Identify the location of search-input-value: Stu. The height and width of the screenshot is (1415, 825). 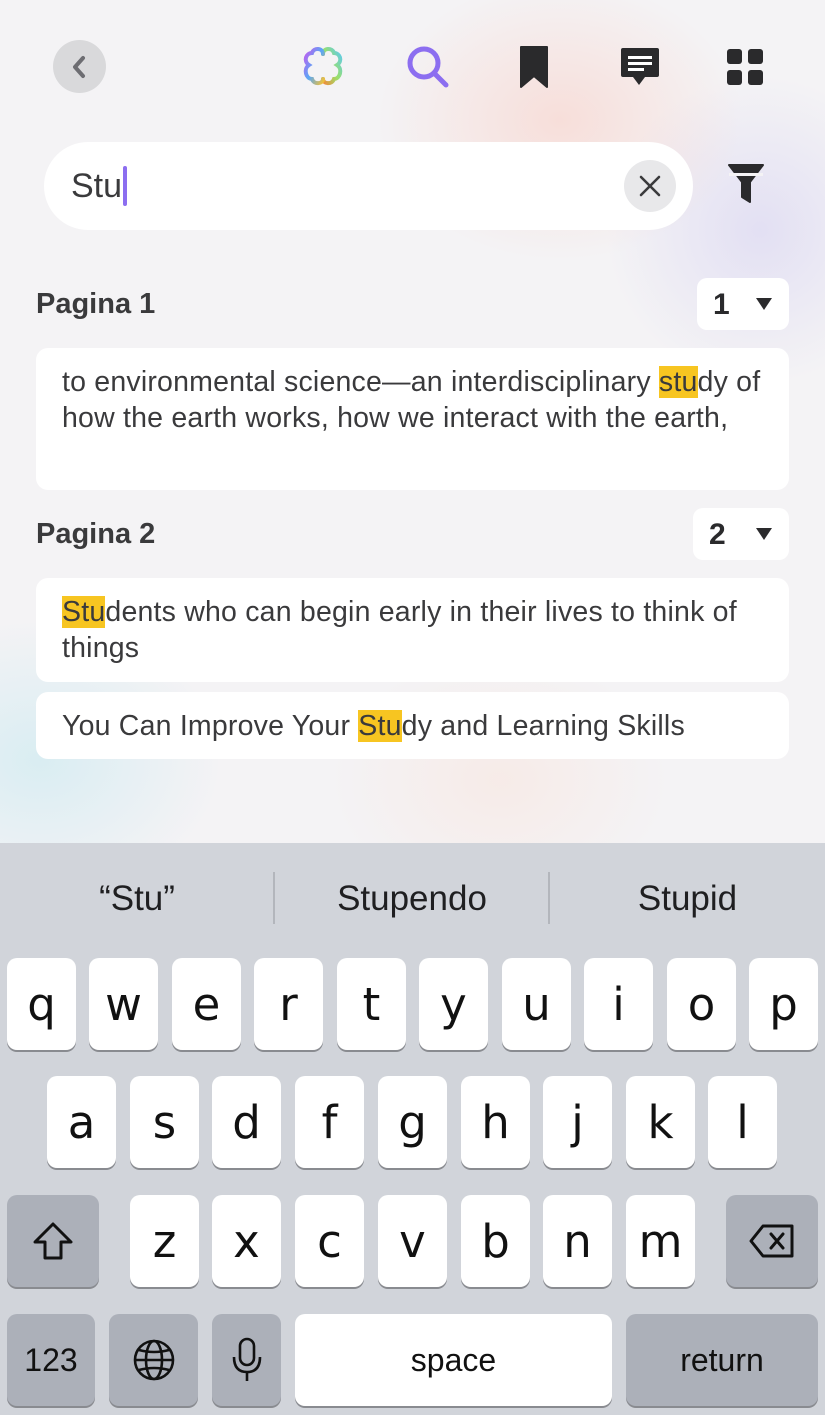
(97, 186).